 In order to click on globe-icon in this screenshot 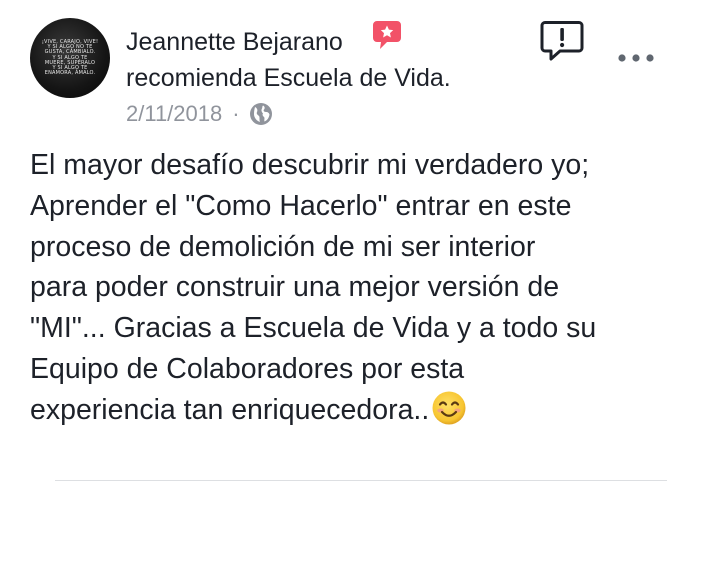, I will do `click(260, 114)`.